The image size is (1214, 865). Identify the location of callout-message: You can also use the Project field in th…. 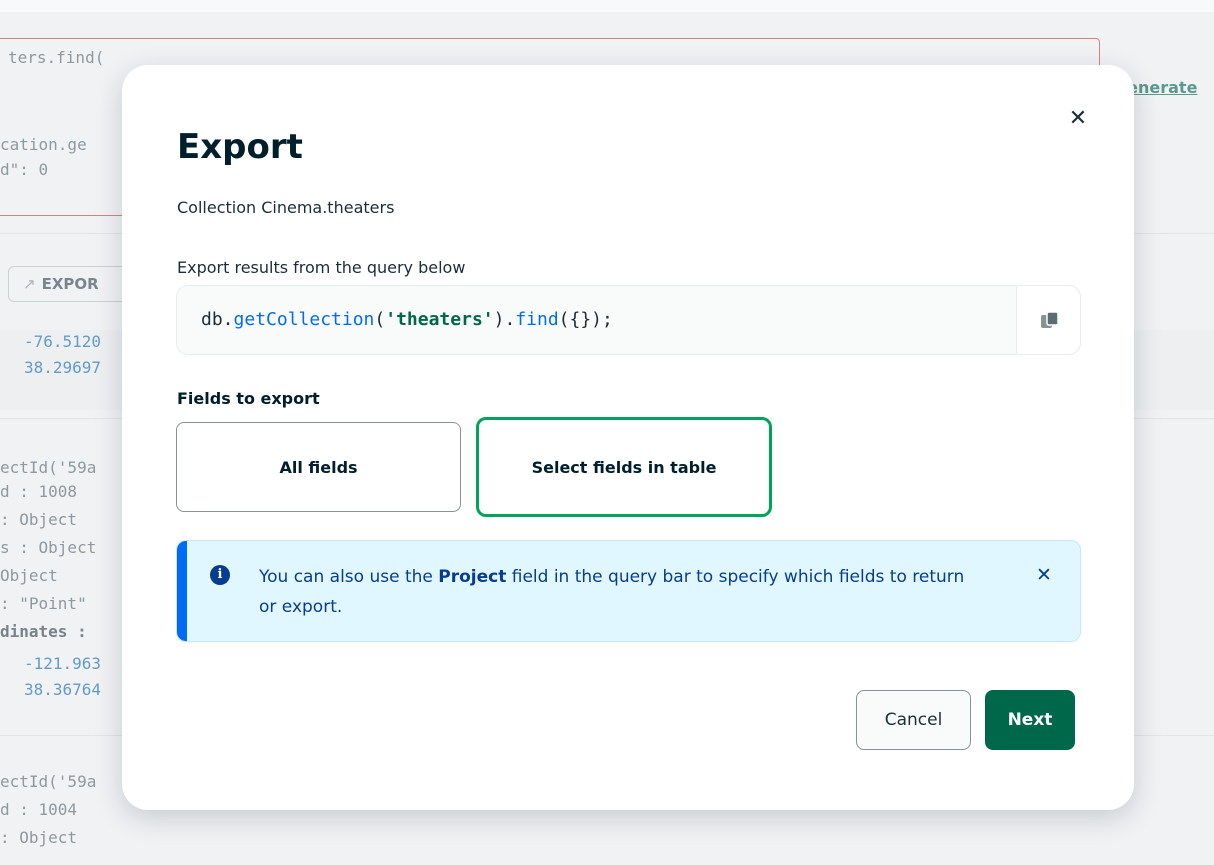
(612, 592).